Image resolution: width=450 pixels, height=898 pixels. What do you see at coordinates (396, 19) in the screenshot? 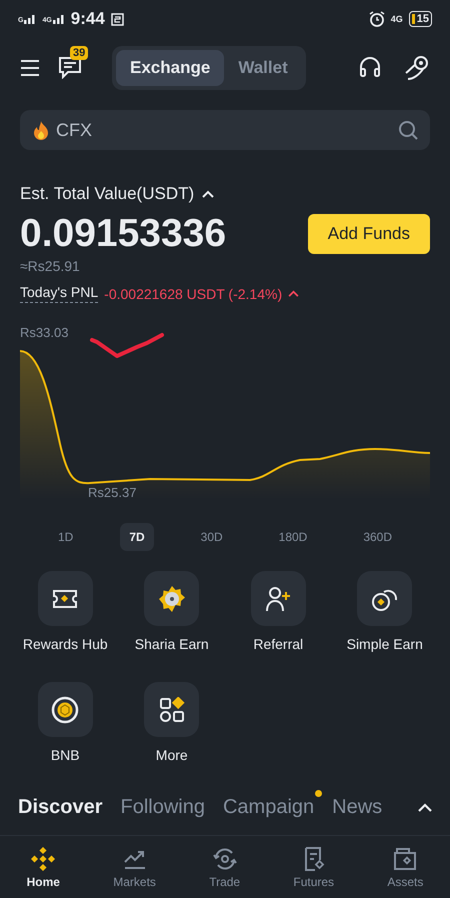
I see `network-label: 4G` at bounding box center [396, 19].